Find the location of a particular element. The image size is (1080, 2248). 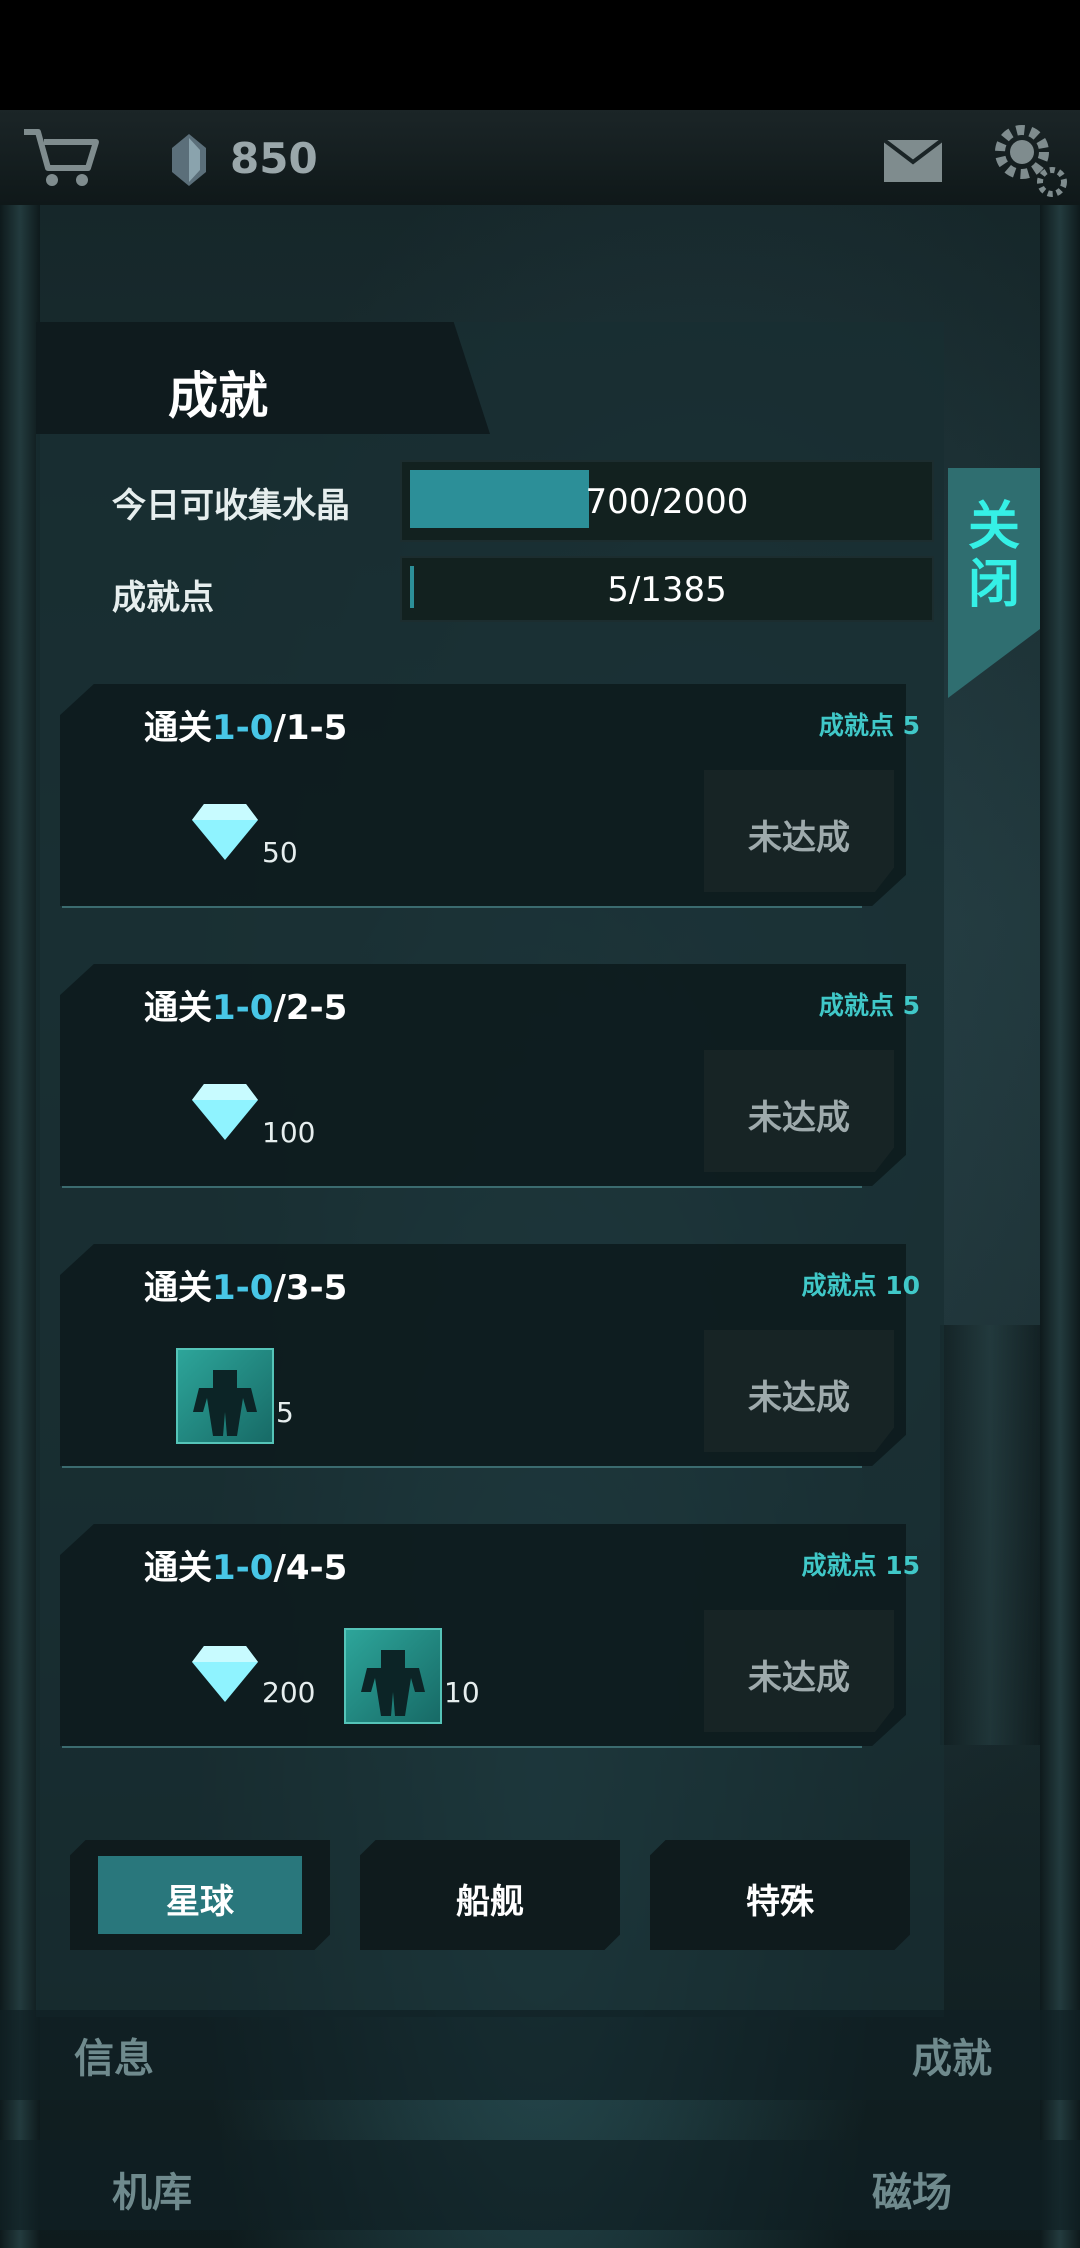

page-title: 成就 is located at coordinates (218, 396).